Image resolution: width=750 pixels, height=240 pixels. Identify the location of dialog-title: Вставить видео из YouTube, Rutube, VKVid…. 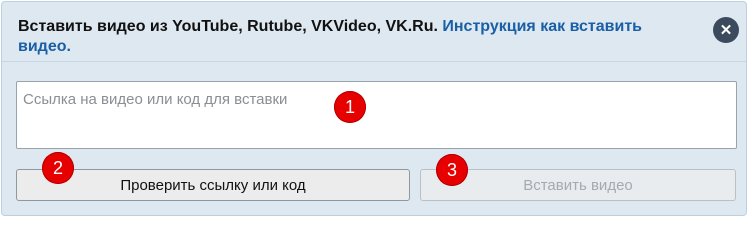
(228, 26).